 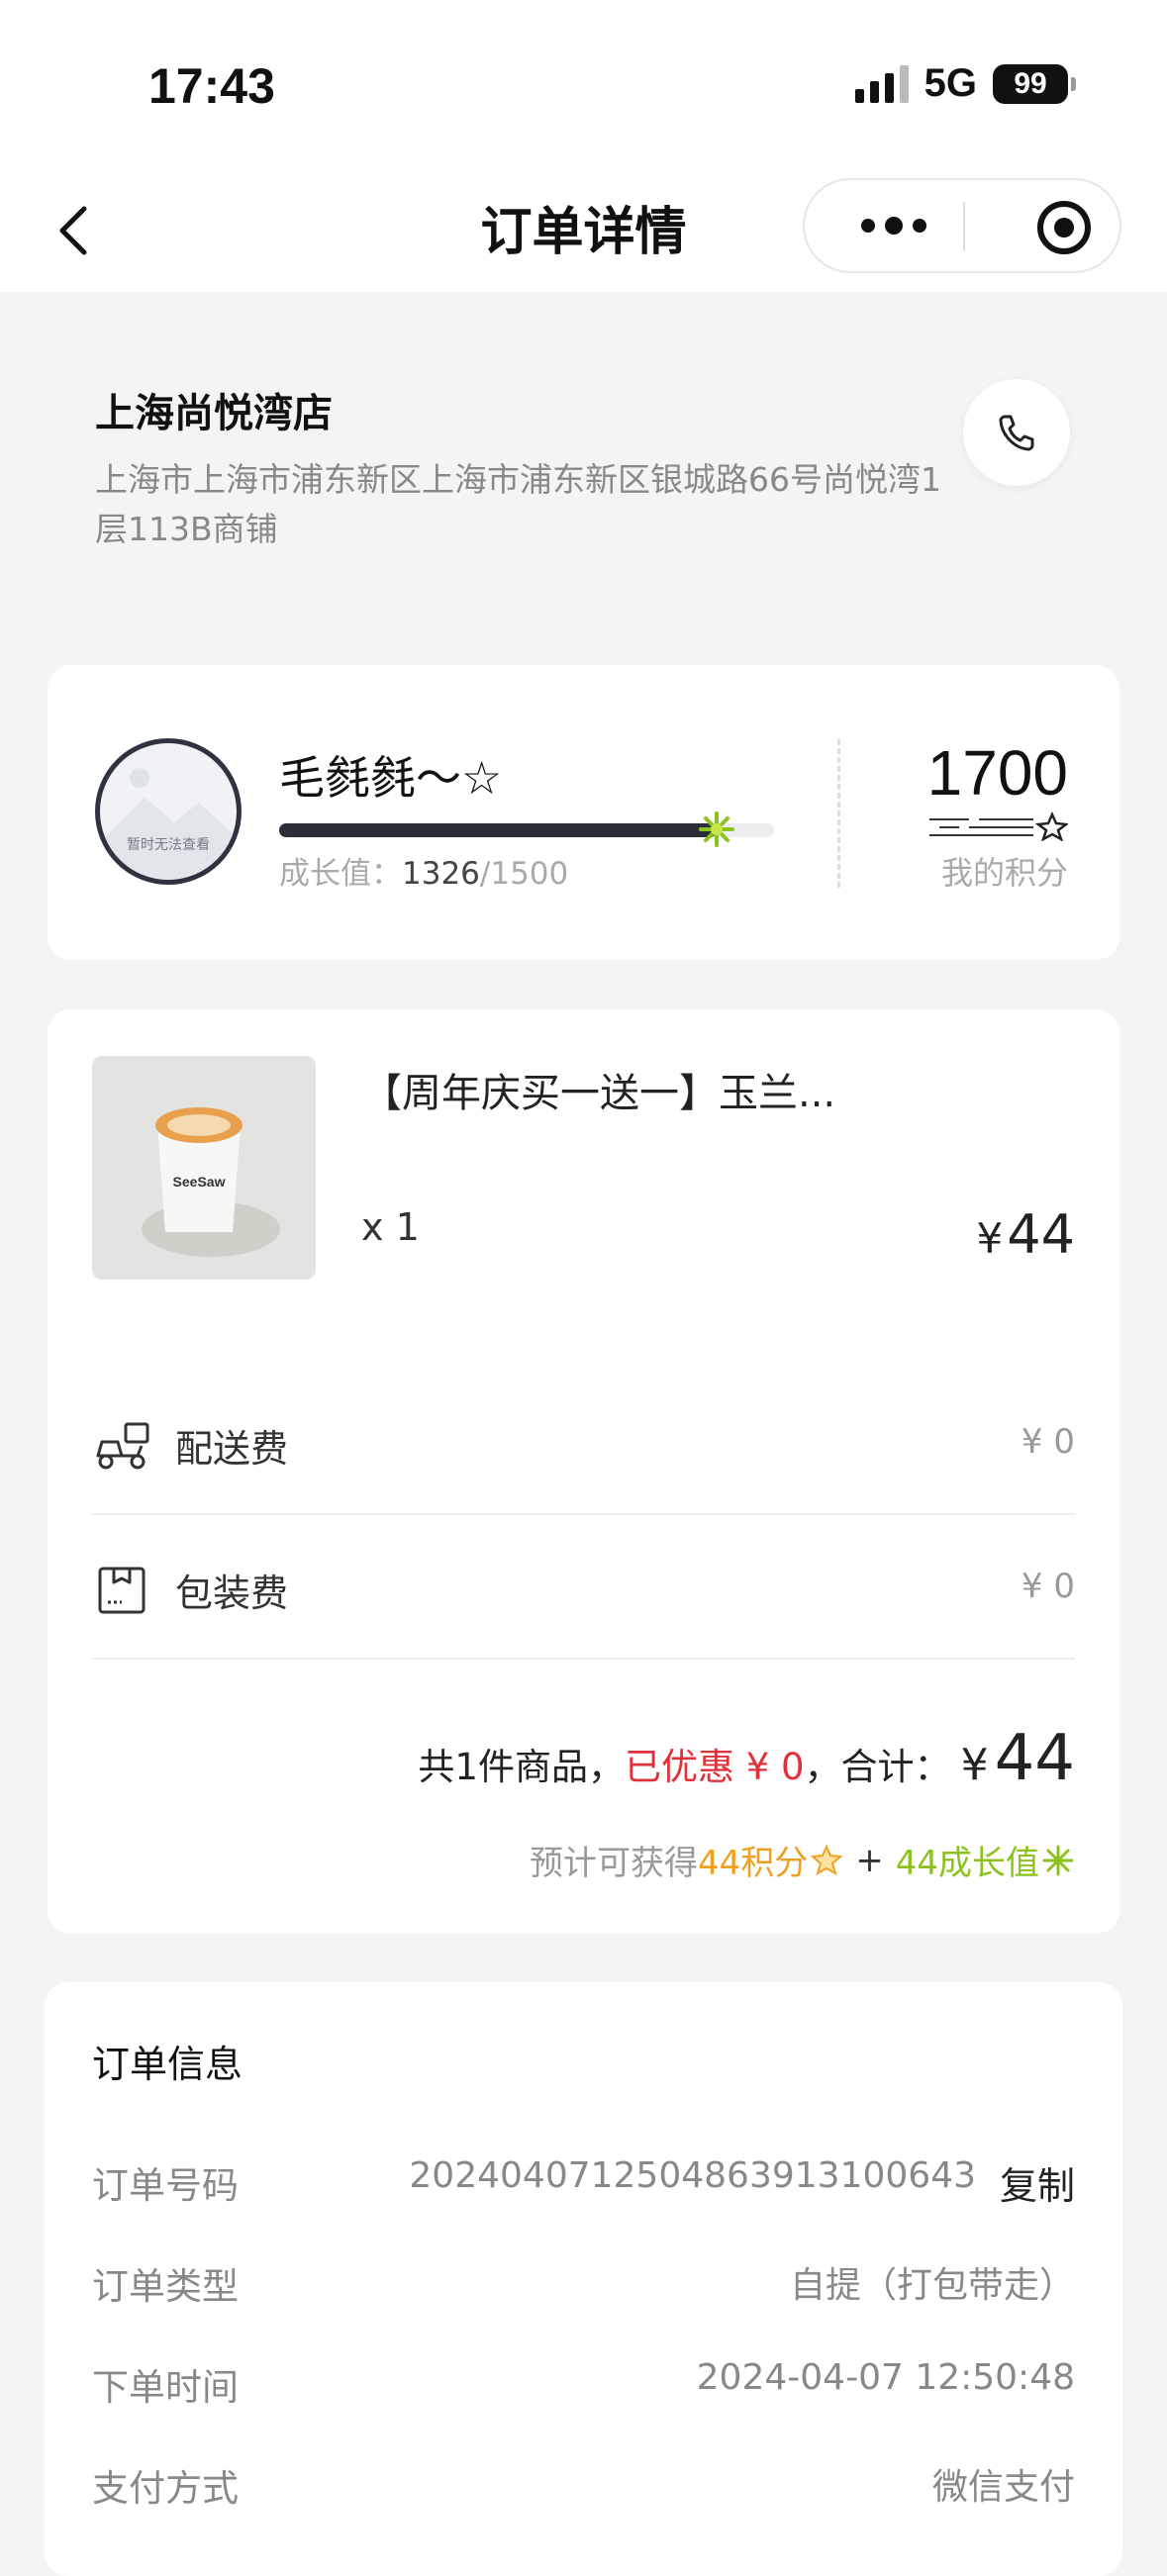 I want to click on order-number-row: 订单号码 20240407125048639131006​43 复制, so click(x=584, y=2185).